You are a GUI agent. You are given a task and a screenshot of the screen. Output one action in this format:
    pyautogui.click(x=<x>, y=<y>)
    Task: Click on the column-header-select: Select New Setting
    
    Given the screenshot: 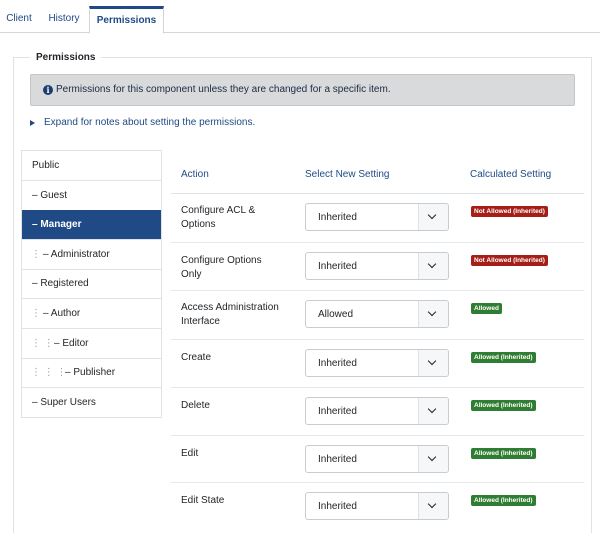 What is the action you would take?
    pyautogui.click(x=347, y=174)
    